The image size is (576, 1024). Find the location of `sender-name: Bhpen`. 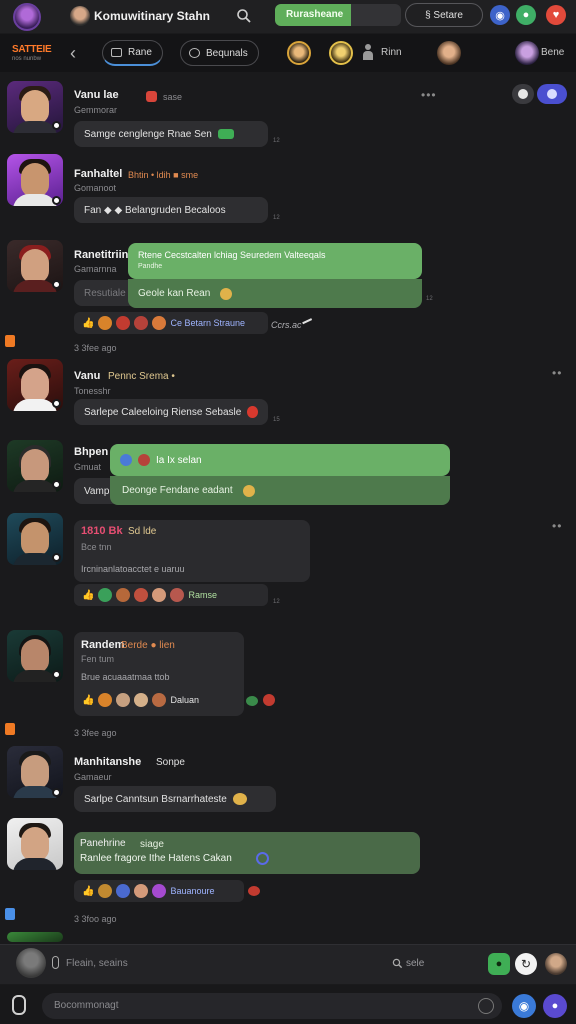

sender-name: Bhpen is located at coordinates (91, 452).